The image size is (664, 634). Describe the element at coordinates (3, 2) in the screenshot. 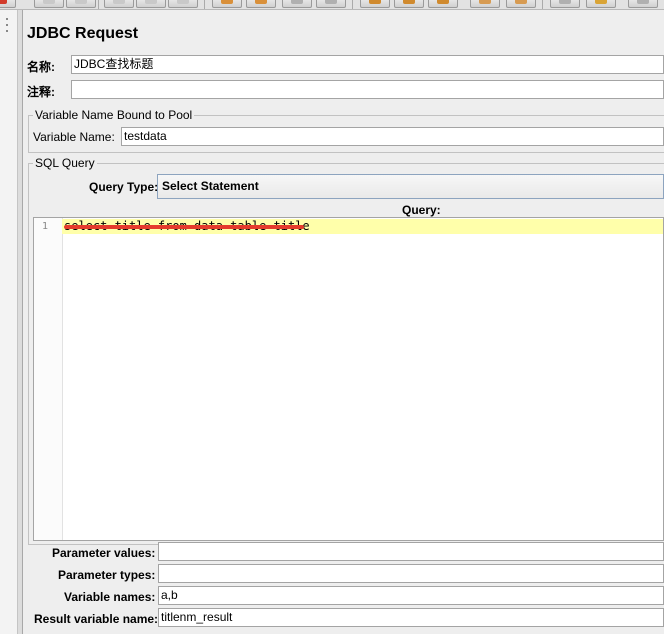

I see `close-icon` at that location.